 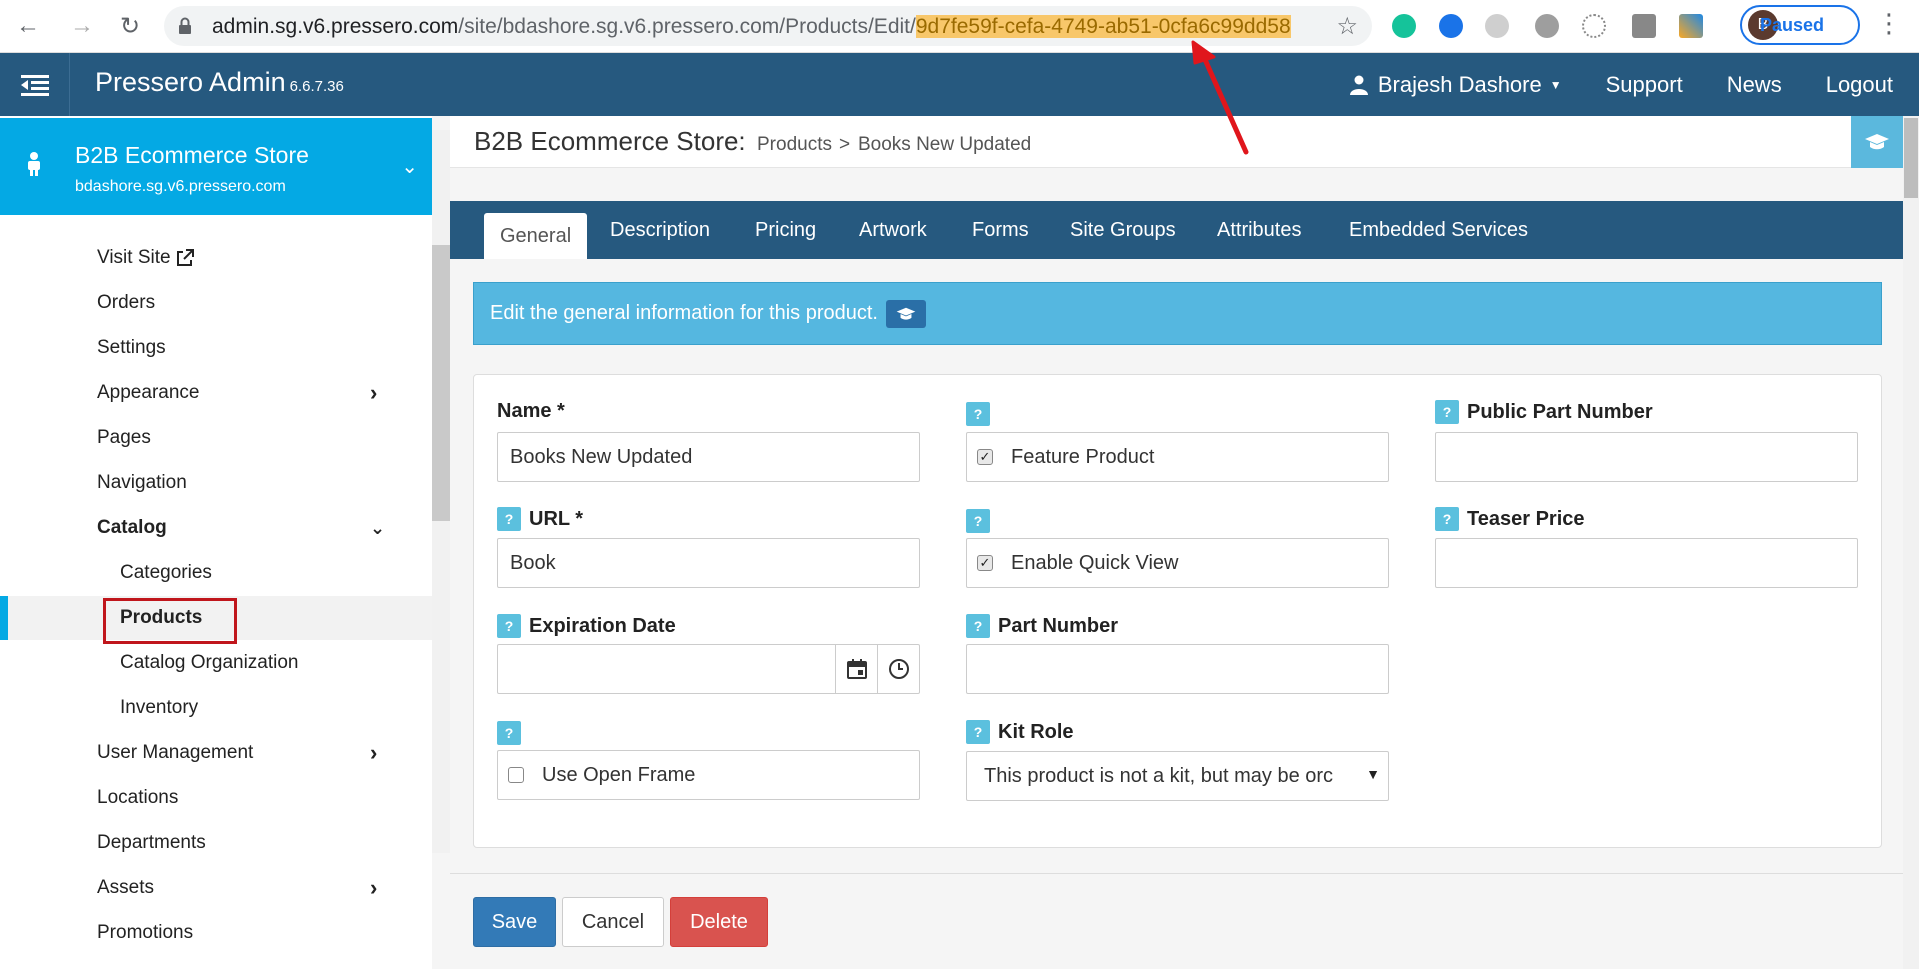 What do you see at coordinates (708, 563) in the screenshot?
I see `url-input: Book` at bounding box center [708, 563].